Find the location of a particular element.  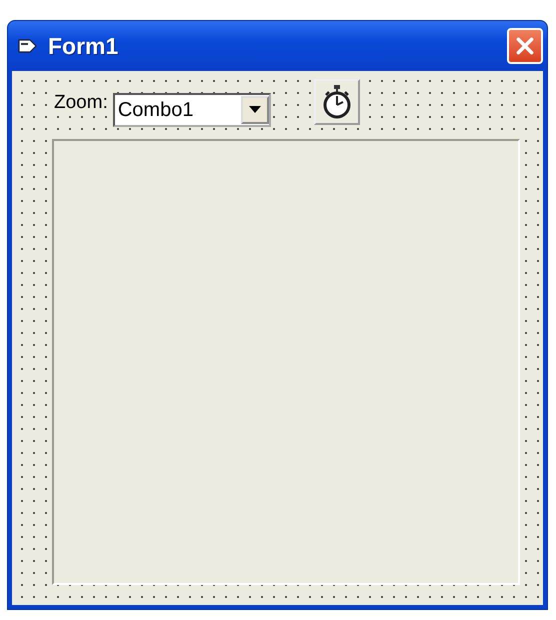

caret-icon is located at coordinates (254, 110).